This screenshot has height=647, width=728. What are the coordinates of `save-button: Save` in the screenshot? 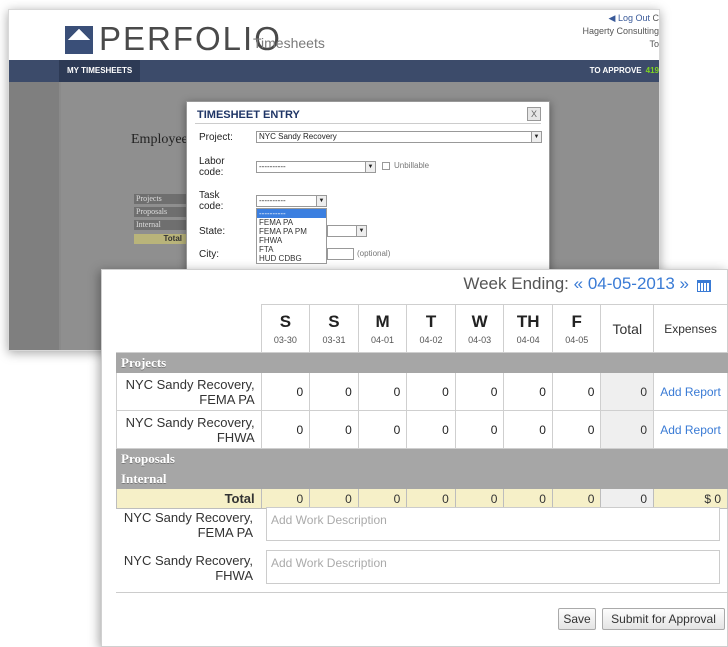 It's located at (577, 619).